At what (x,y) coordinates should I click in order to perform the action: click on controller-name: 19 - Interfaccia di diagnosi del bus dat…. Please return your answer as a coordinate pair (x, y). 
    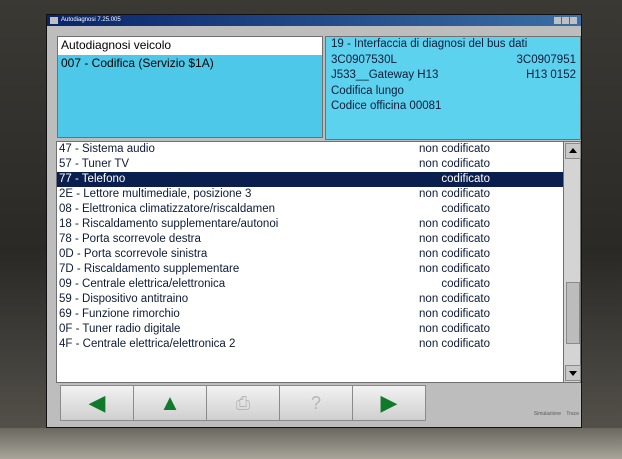
    Looking at the image, I should click on (429, 44).